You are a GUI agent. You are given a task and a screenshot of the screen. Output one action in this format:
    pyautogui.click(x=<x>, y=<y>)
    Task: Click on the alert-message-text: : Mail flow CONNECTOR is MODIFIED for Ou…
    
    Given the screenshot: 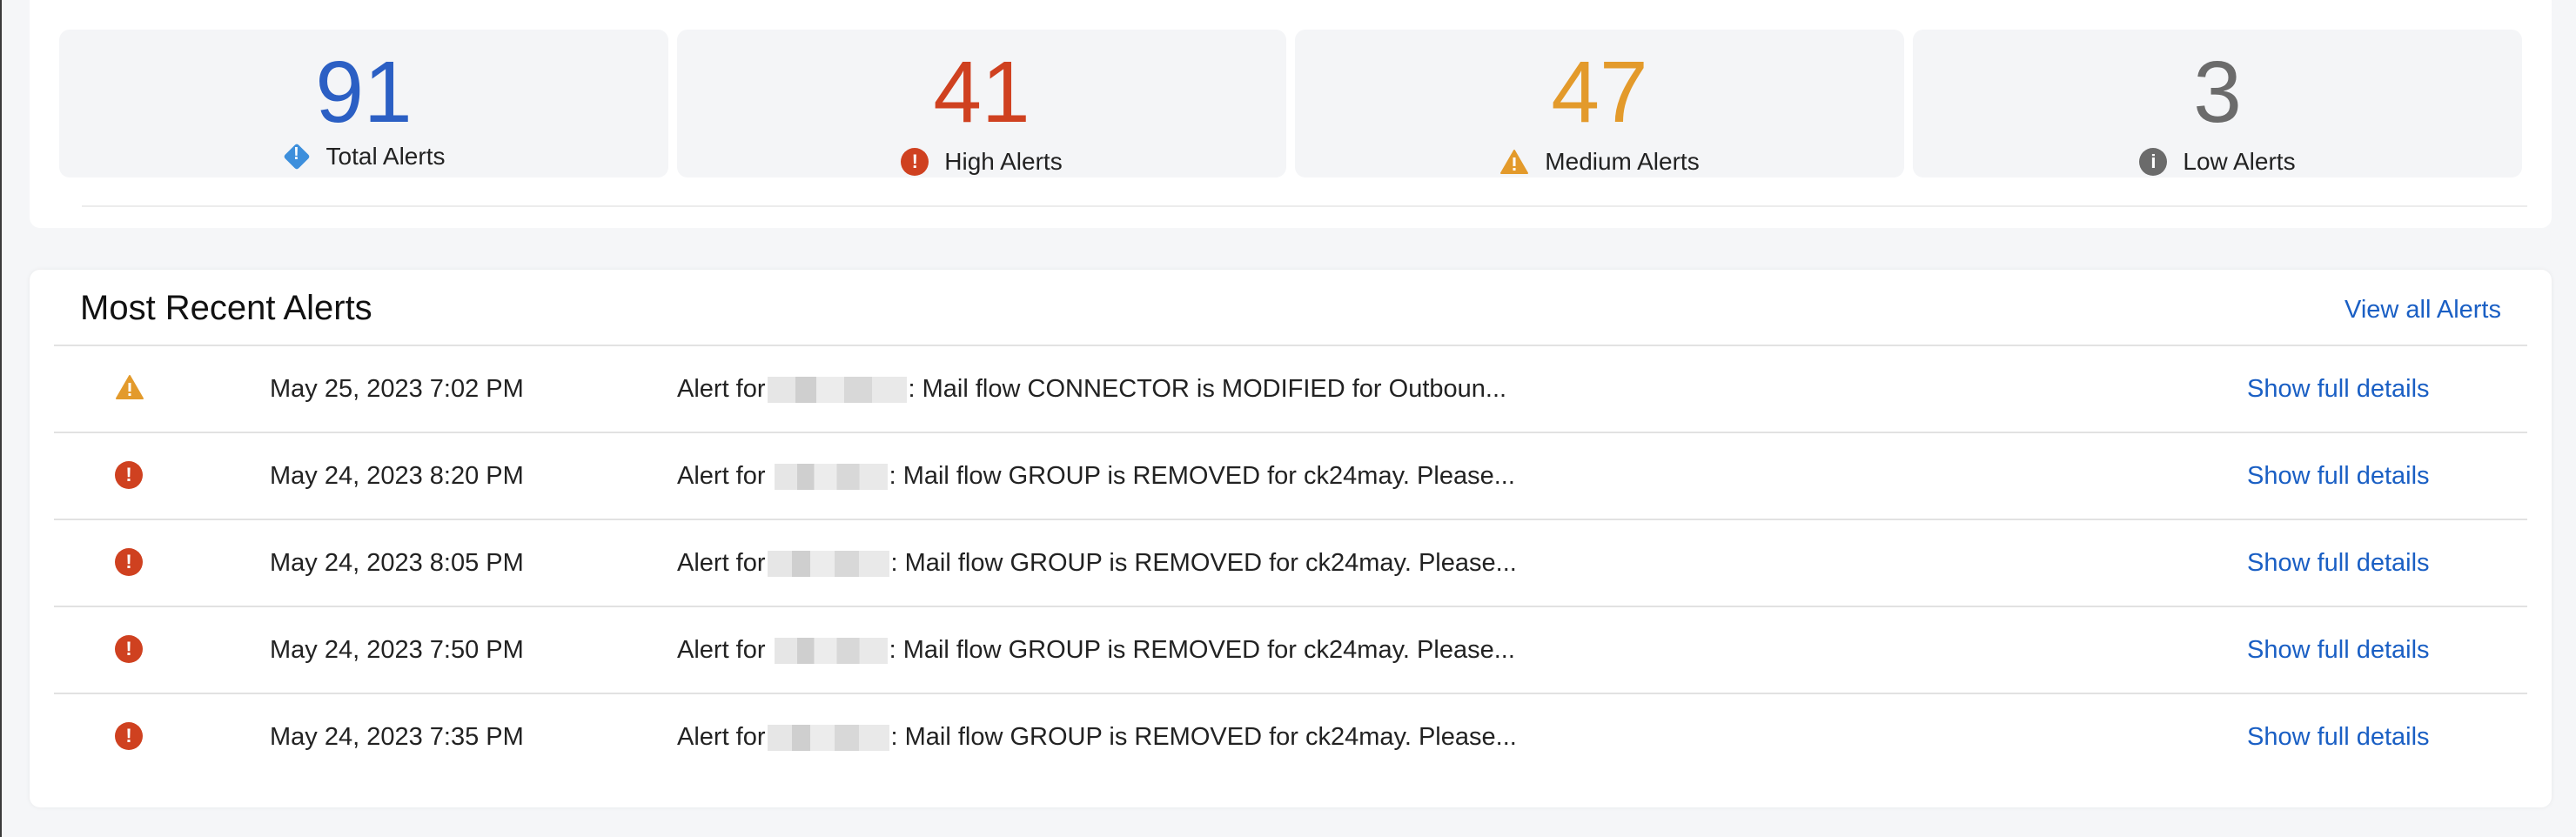 What is the action you would take?
    pyautogui.click(x=1207, y=389)
    